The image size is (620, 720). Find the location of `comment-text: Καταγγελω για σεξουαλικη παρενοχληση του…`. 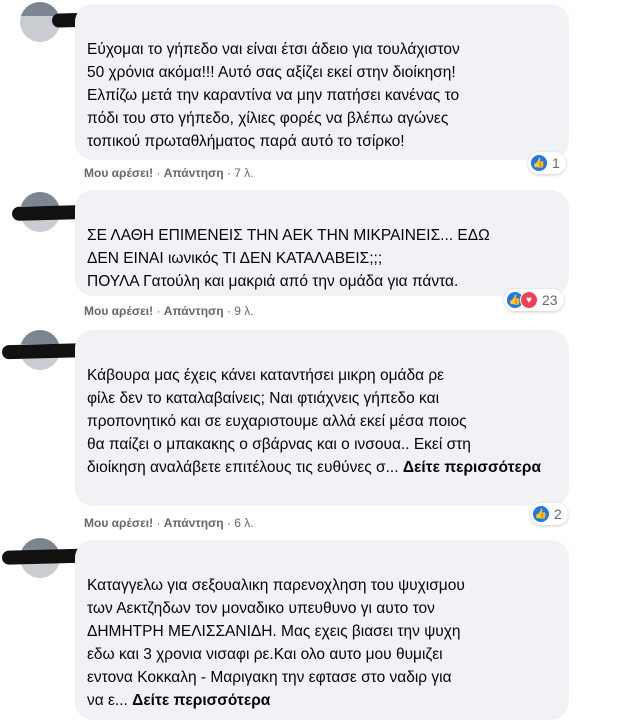

comment-text: Καταγγελω για σεξουαλικη παρενοχληση του… is located at coordinates (276, 643).